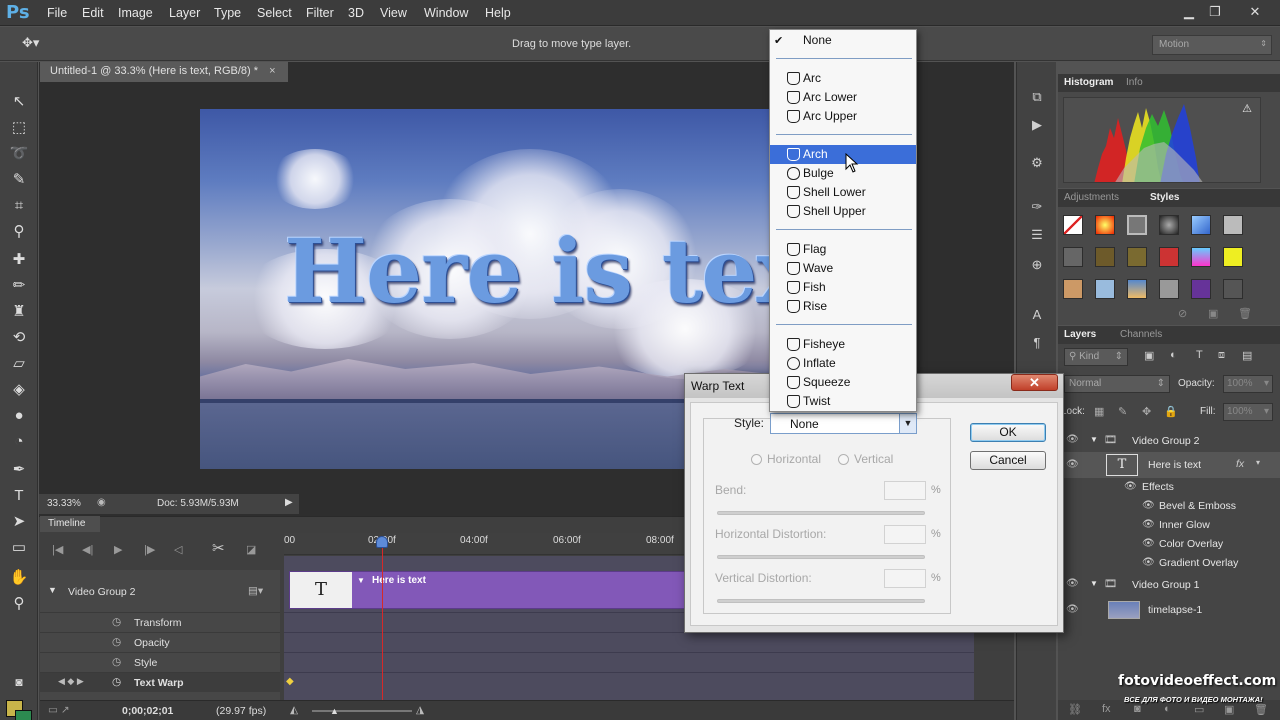  Describe the element at coordinates (498, 13) in the screenshot. I see `menu-help: Help` at that location.